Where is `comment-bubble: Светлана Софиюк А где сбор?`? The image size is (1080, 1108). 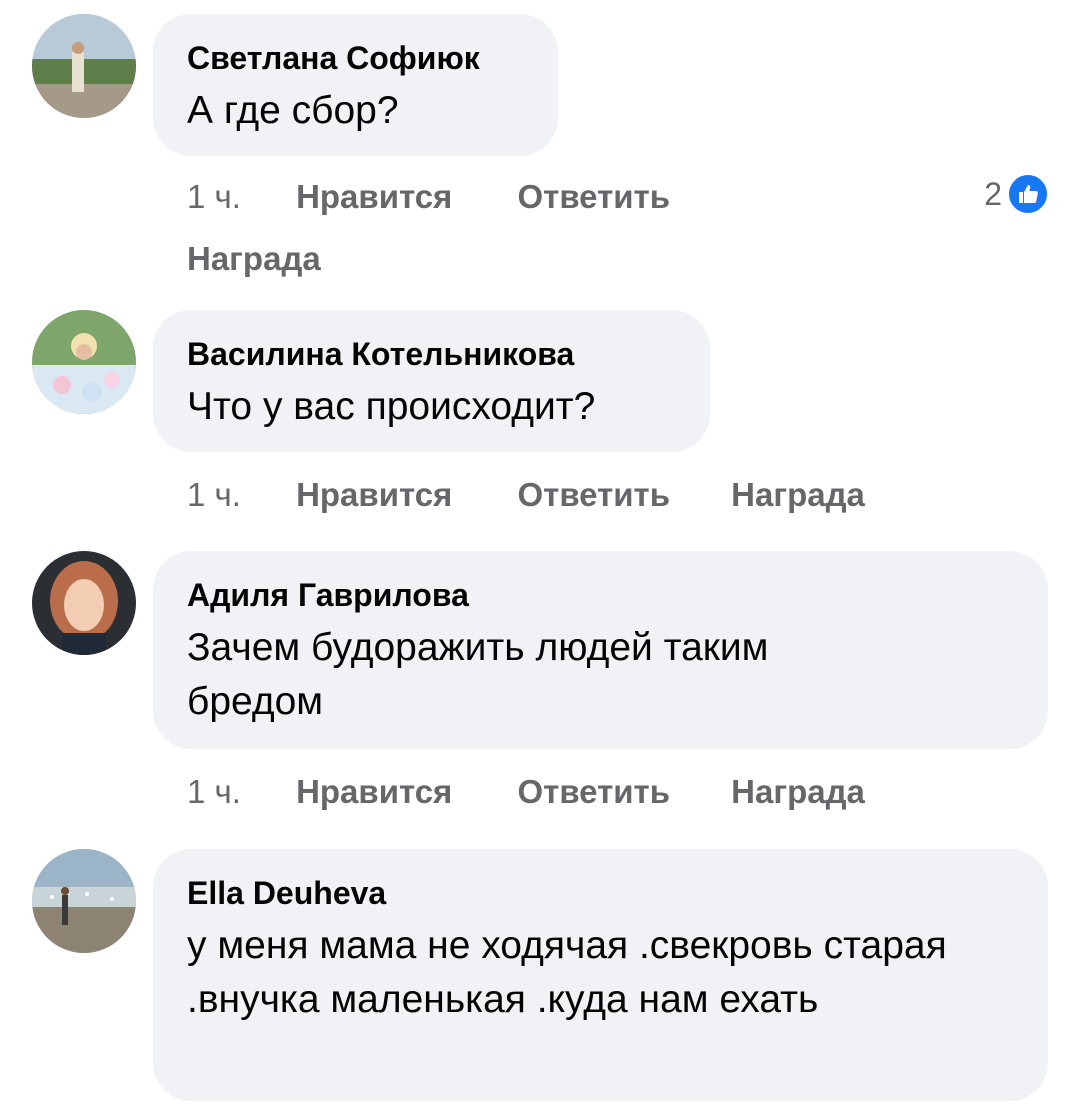 comment-bubble: Светлана Софиюк А где сбор? is located at coordinates (355, 85).